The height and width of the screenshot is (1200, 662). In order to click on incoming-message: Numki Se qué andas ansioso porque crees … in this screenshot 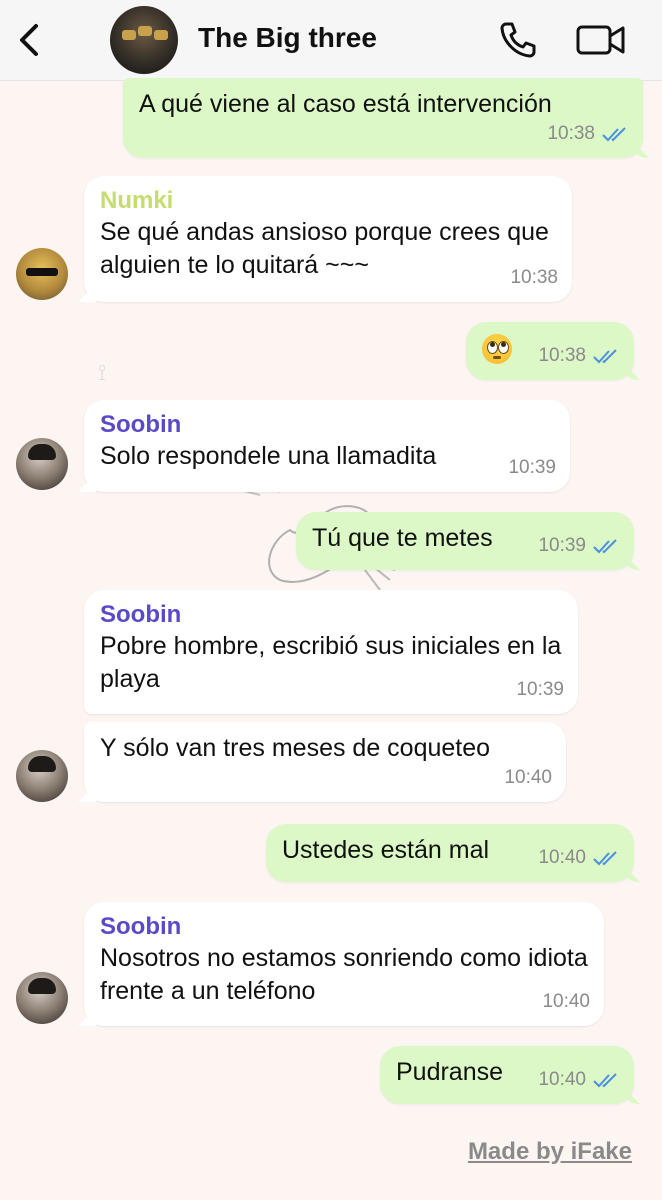, I will do `click(325, 239)`.